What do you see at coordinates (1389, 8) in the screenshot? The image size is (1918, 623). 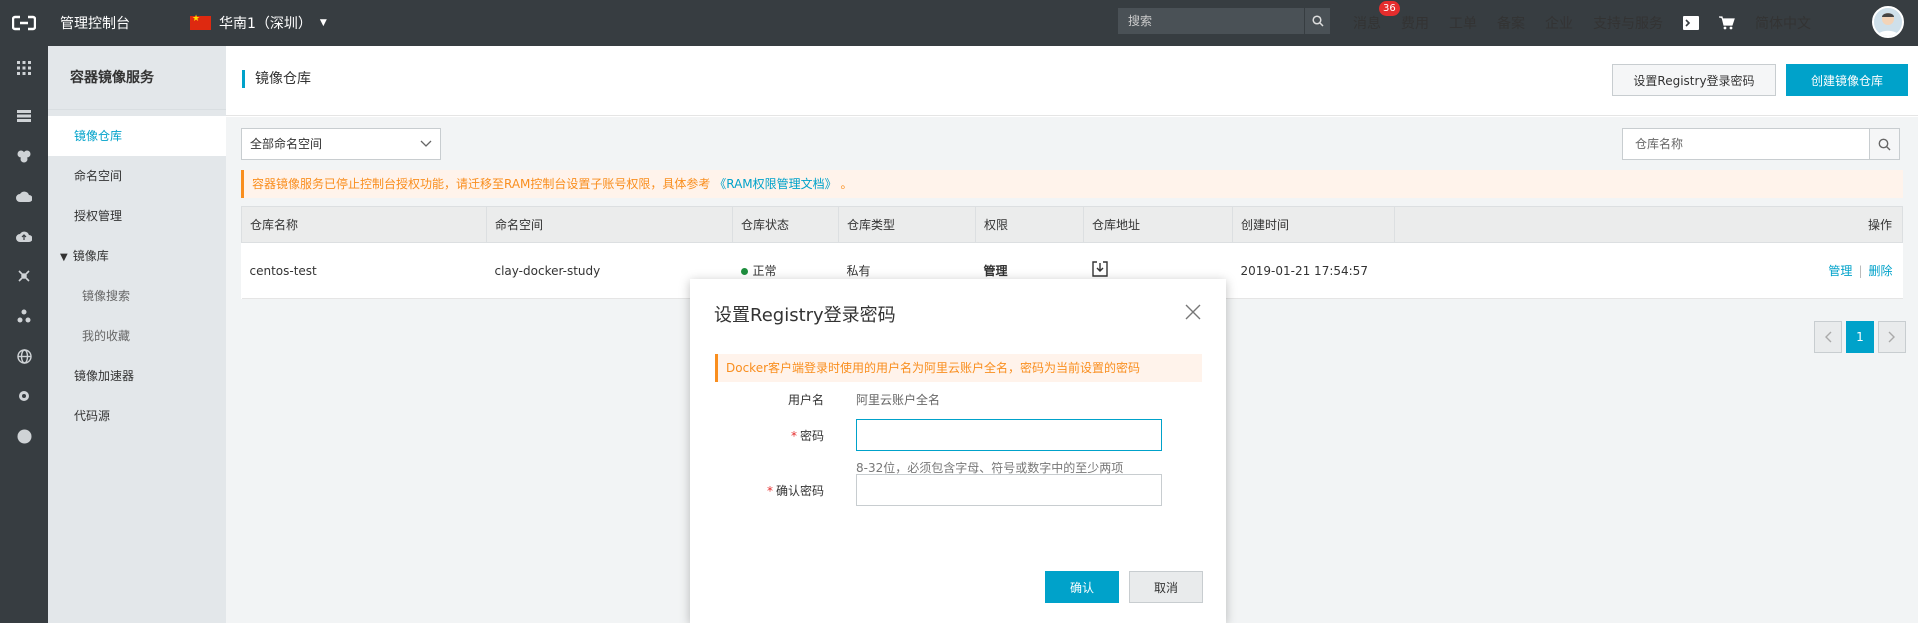 I see `messages-badge: 36` at bounding box center [1389, 8].